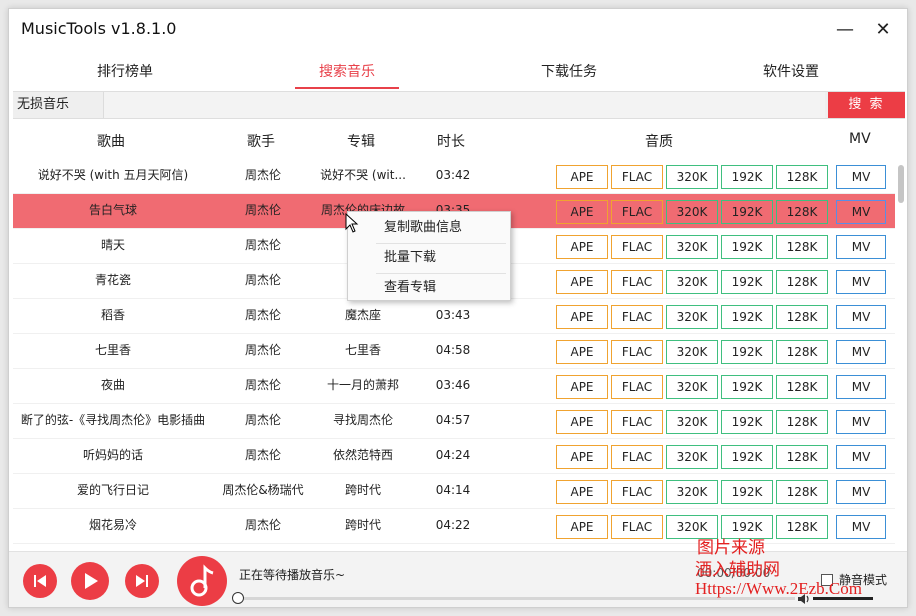 This screenshot has width=916, height=616. Describe the element at coordinates (362, 350) in the screenshot. I see `song-album: 七里香` at that location.